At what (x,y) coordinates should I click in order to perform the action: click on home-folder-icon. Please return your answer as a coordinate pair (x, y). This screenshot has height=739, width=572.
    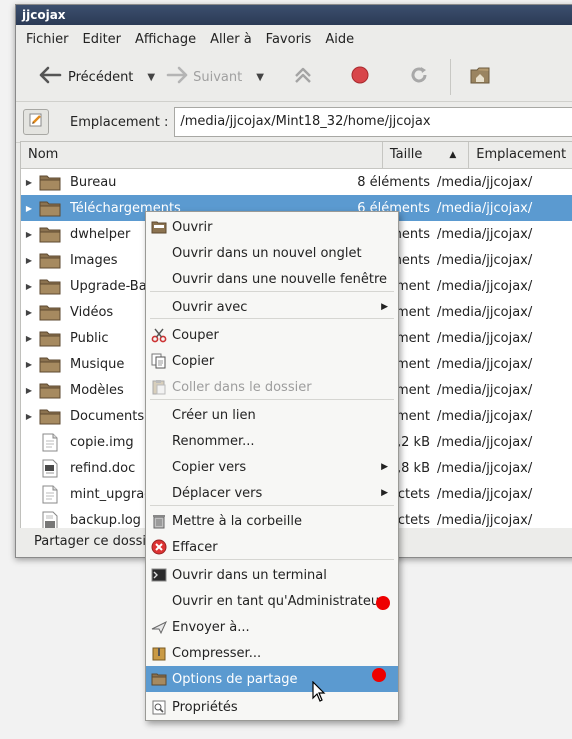
    Looking at the image, I should click on (480, 77).